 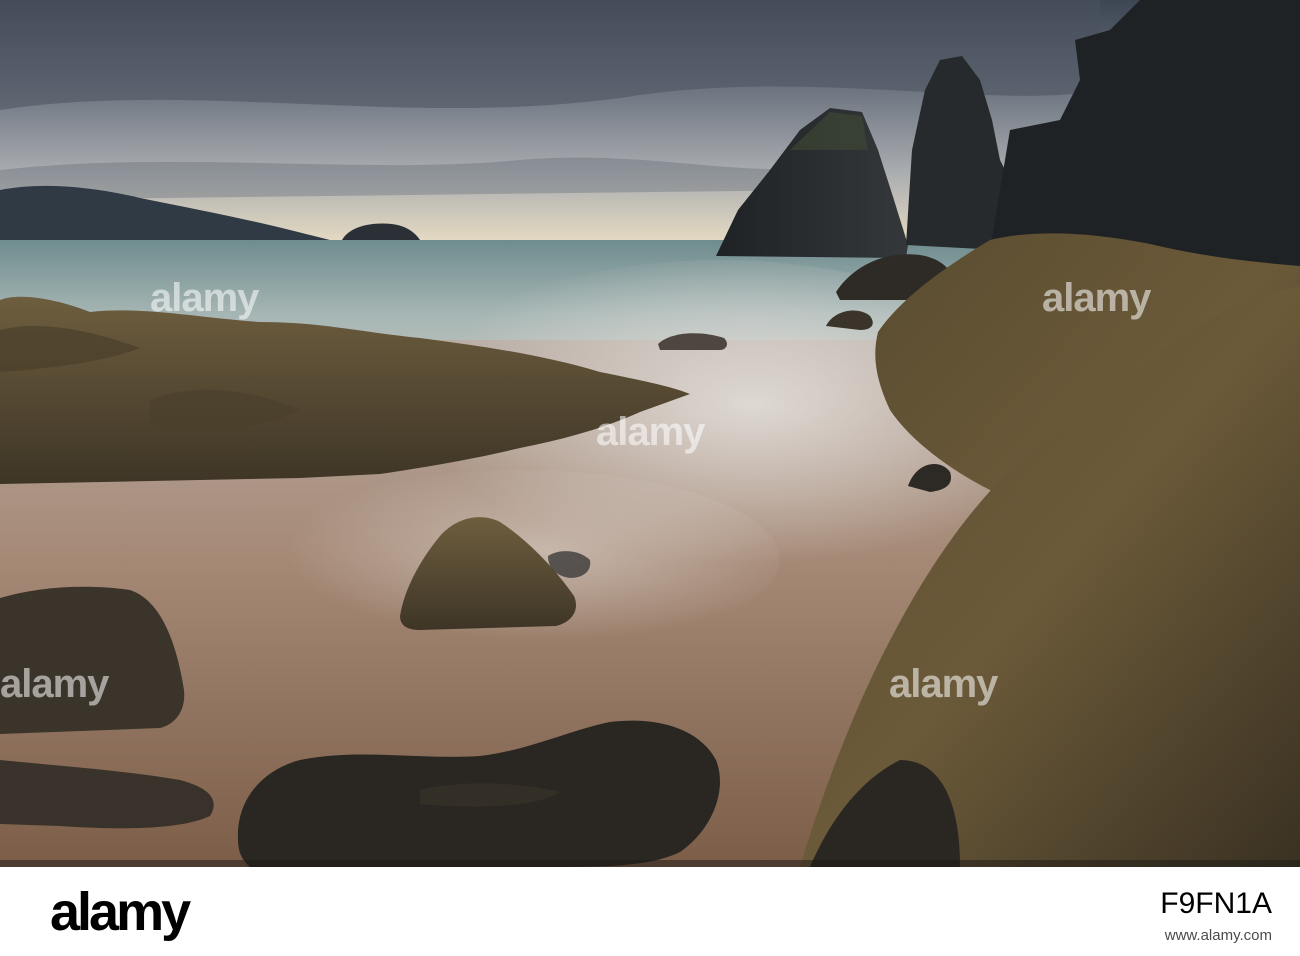 I want to click on credit-url: www.alamy.com, so click(x=1218, y=935).